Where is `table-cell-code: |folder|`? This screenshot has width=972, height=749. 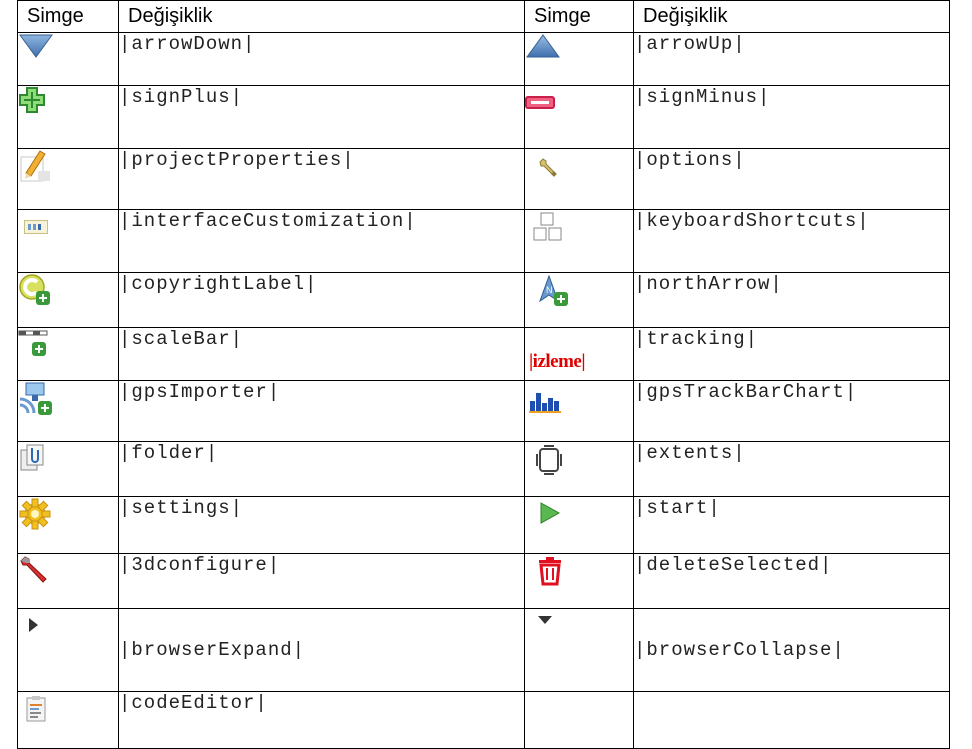
table-cell-code: |folder| is located at coordinates (321, 469).